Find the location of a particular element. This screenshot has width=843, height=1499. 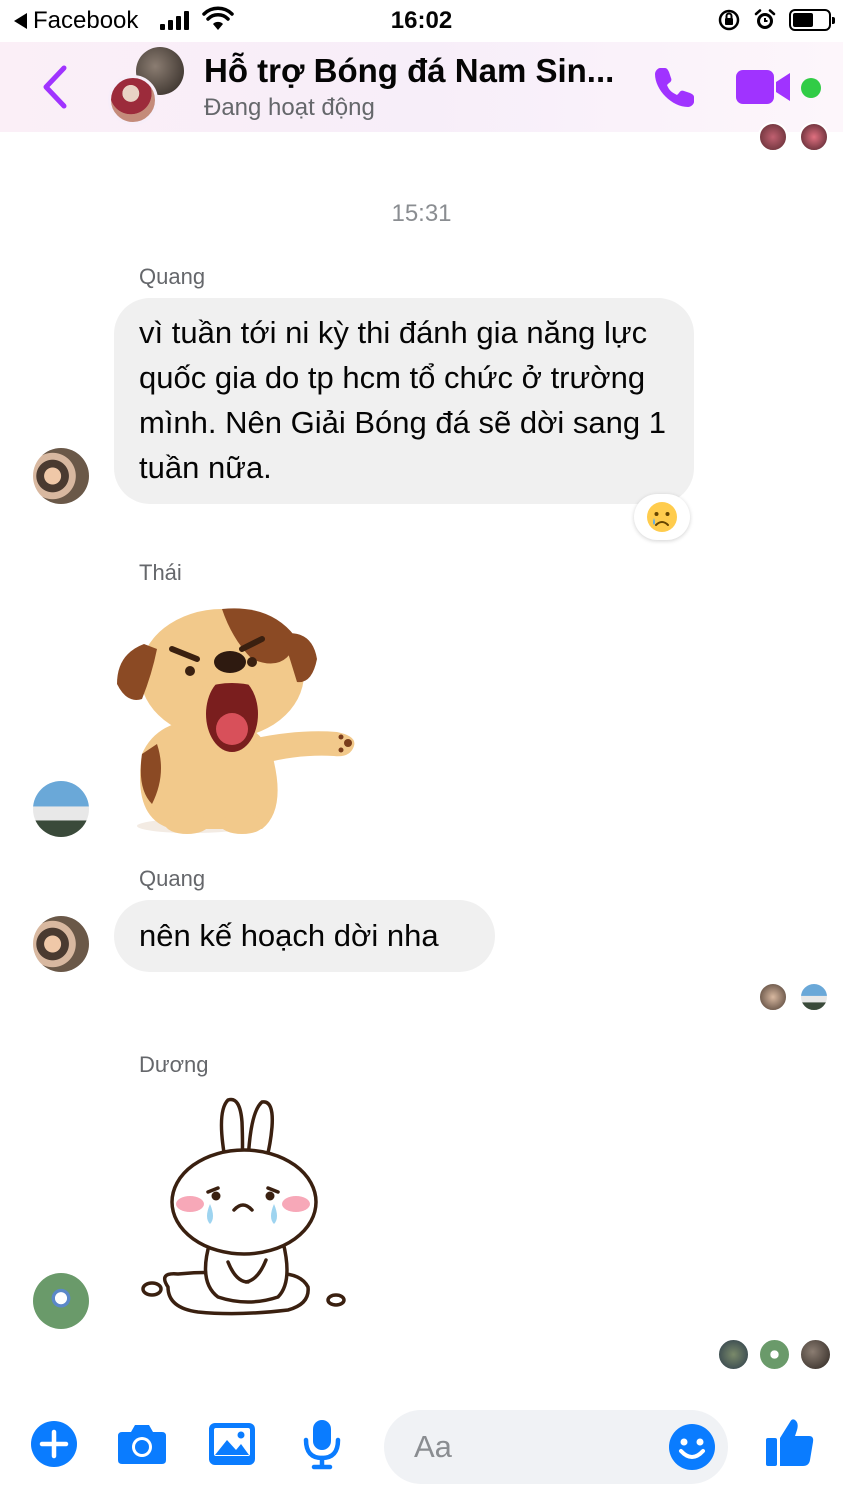

gallery-icon is located at coordinates (232, 1444).